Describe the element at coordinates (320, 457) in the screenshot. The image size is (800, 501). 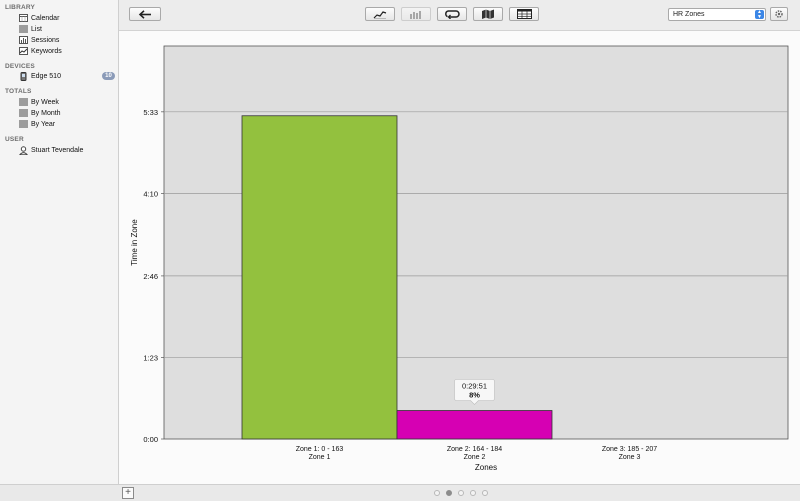
I see `x-tick-sublabel: Zone 1` at that location.